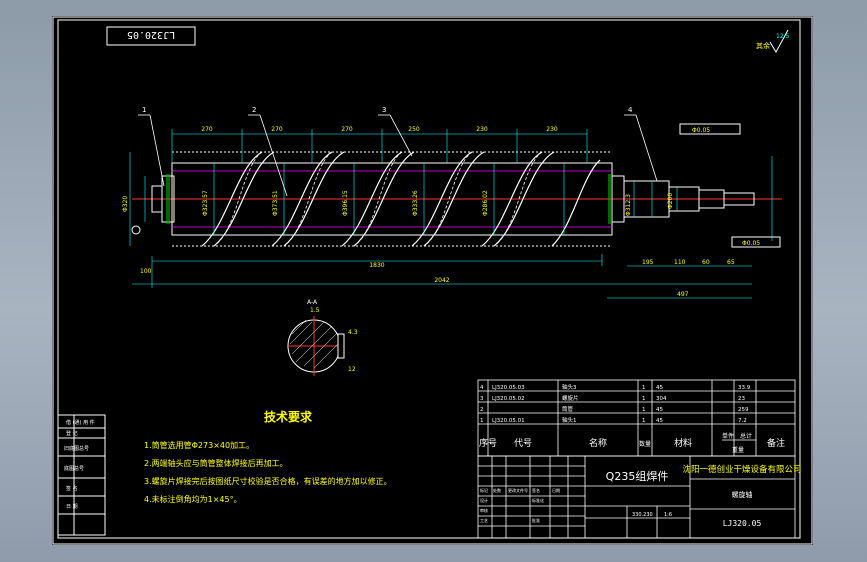 The width and height of the screenshot is (867, 562). What do you see at coordinates (268, 481) in the screenshot?
I see `note-item: 3.螺旋片焊接完后按图纸尺寸校验是否合格，有误差的地方加以修正。` at bounding box center [268, 481].